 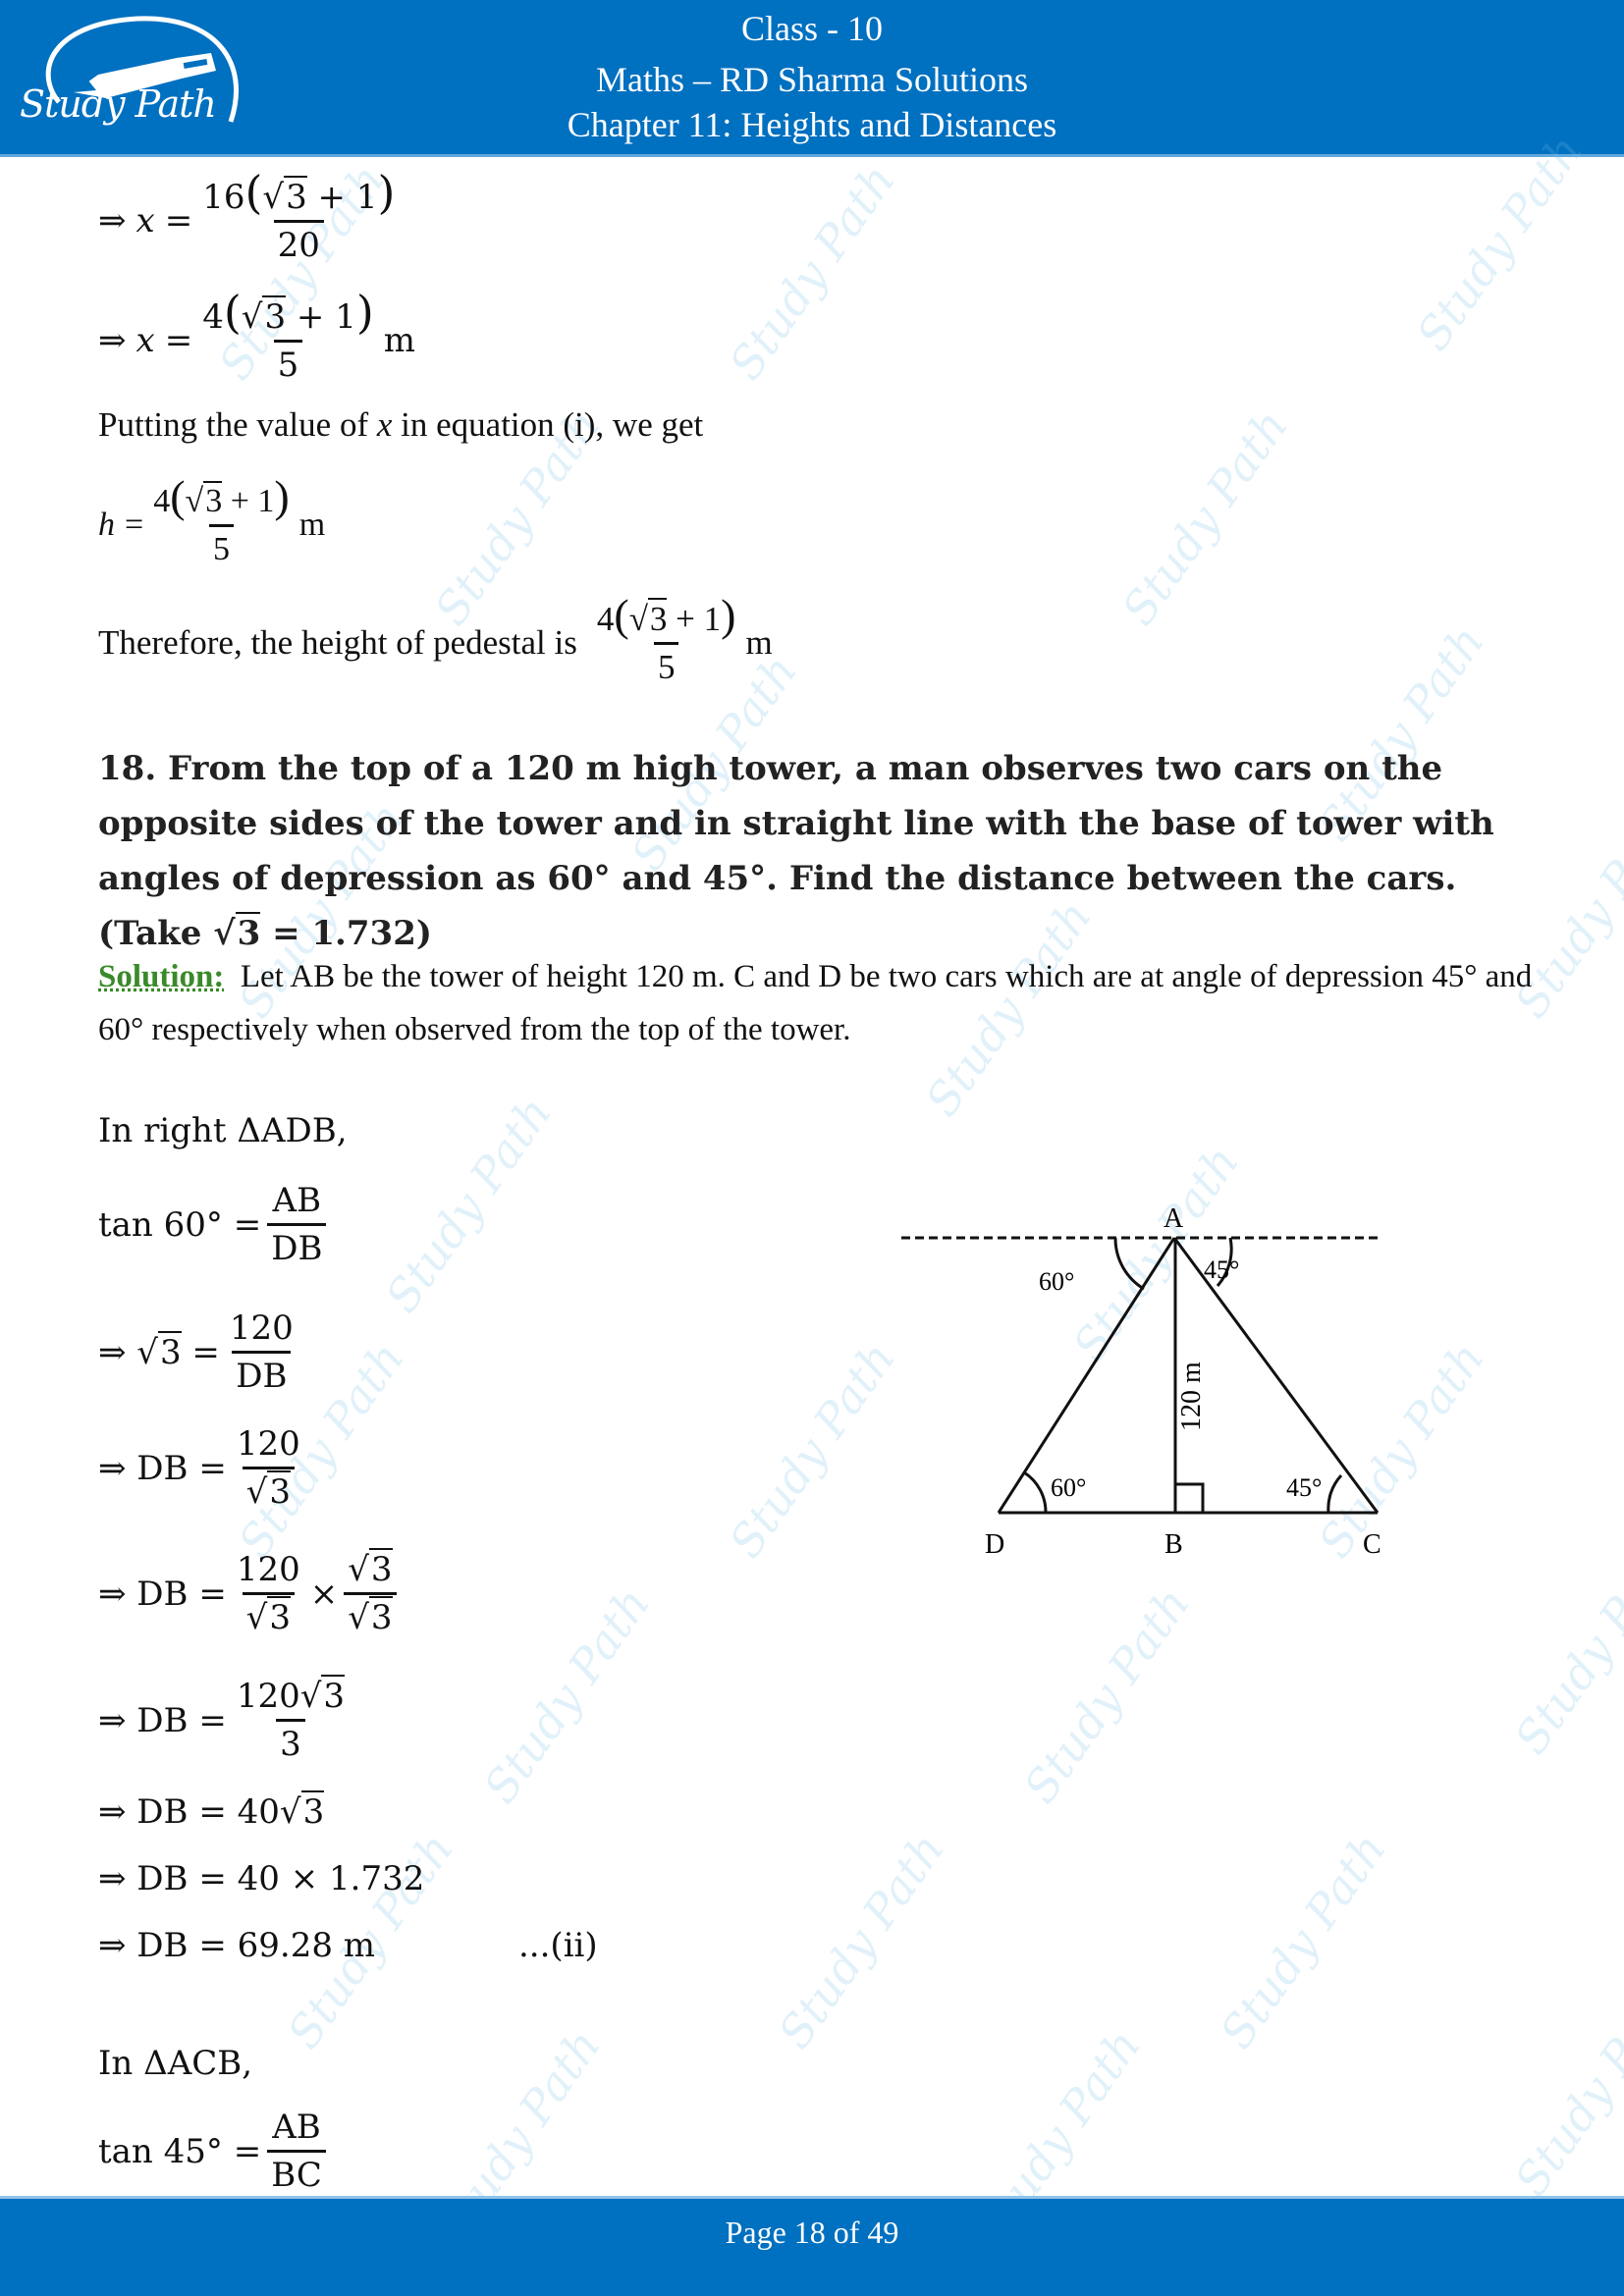 I want to click on step-6: ⇒ DB = 40 × 1.732, so click(x=261, y=1878).